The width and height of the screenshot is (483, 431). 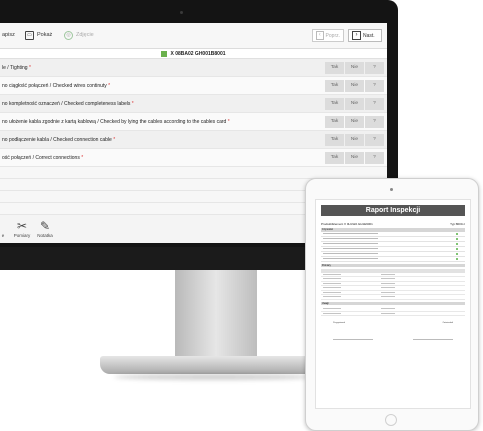 I want to click on check-line, so click(x=393, y=259).